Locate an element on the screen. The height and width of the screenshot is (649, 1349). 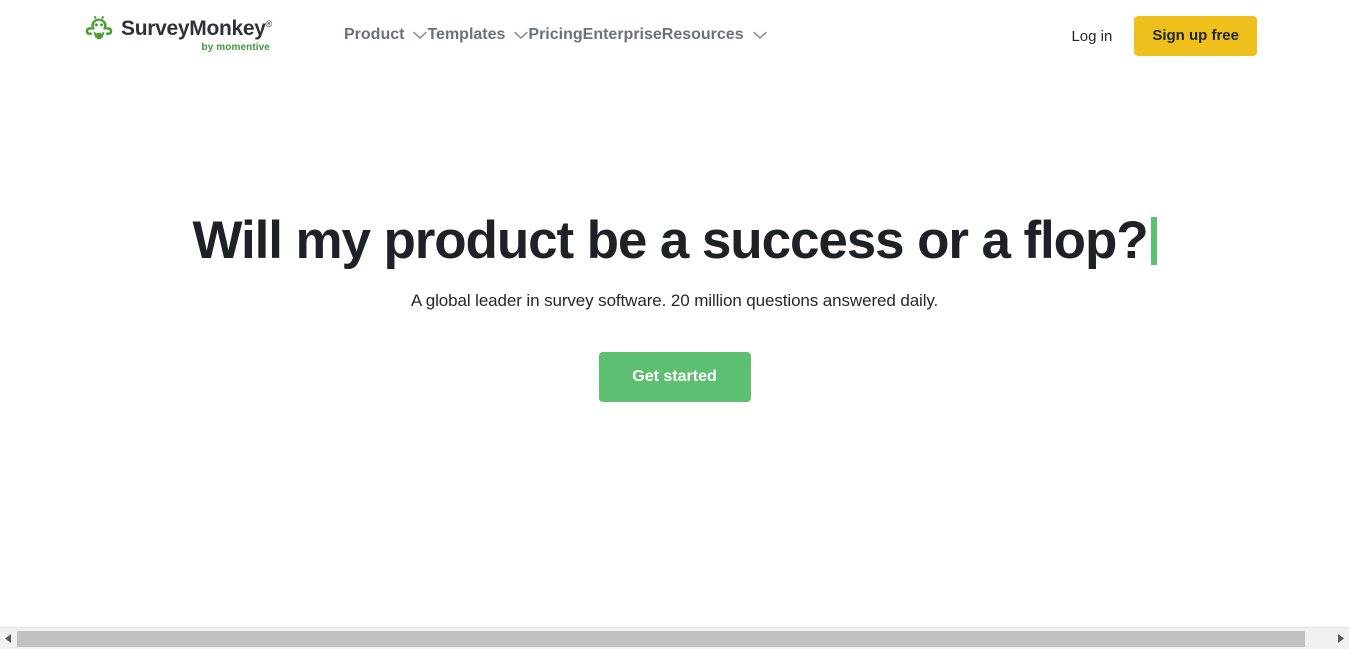
auth-actions: Log in Sign up free is located at coordinates (1162, 36).